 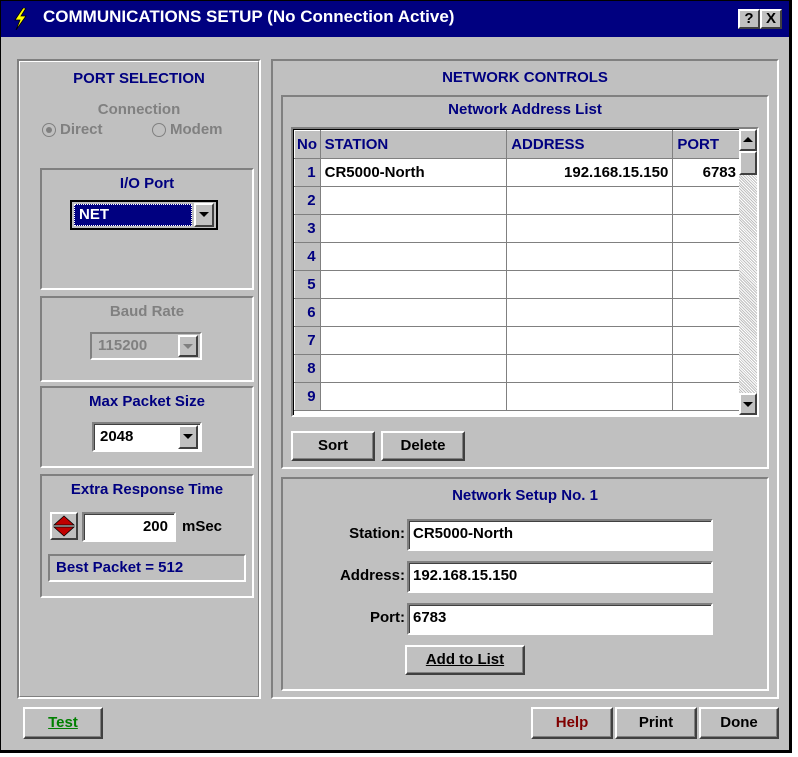 I want to click on extra-response-label: Extra Response Time, so click(x=147, y=489).